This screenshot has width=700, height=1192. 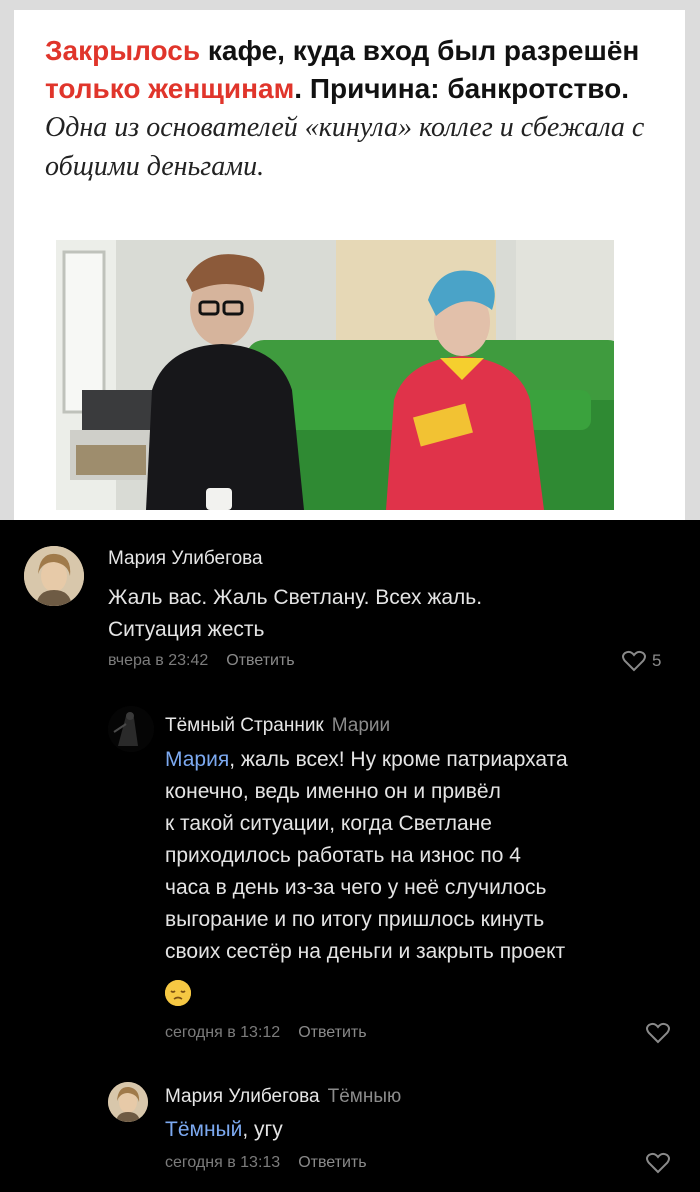 I want to click on comment-time: сегодня в 13:12, so click(x=223, y=1032).